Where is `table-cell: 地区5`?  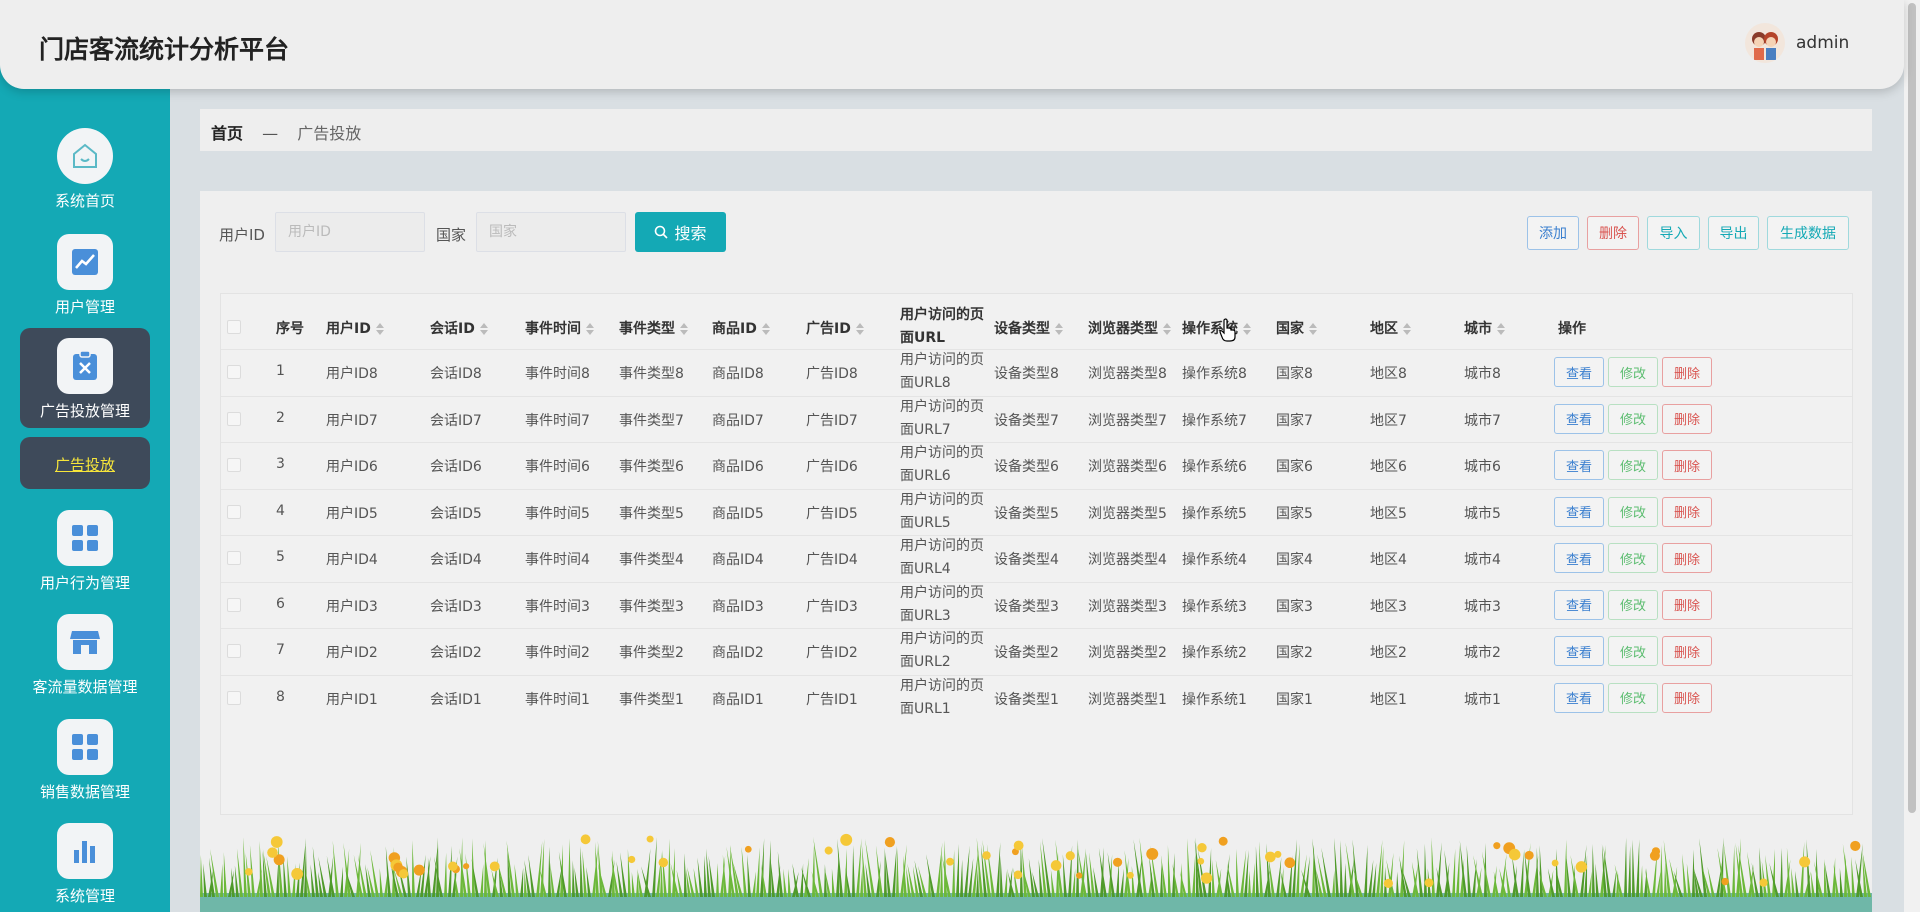 table-cell: 地区5 is located at coordinates (1388, 513).